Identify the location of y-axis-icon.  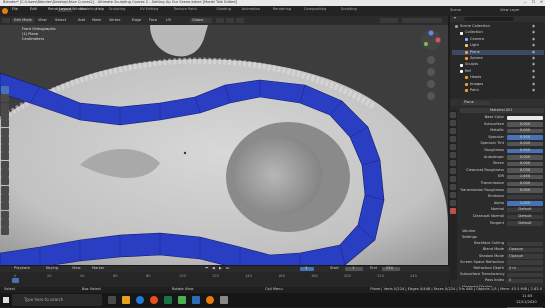
(426, 44).